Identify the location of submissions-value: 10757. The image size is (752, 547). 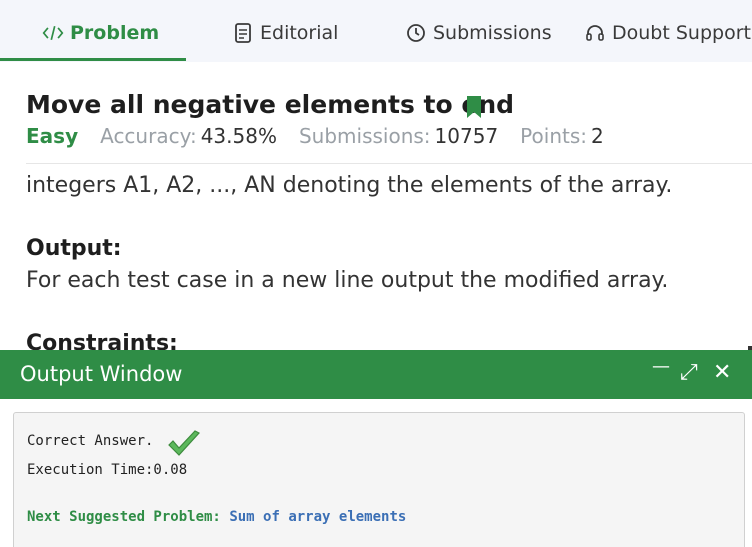
(466, 136).